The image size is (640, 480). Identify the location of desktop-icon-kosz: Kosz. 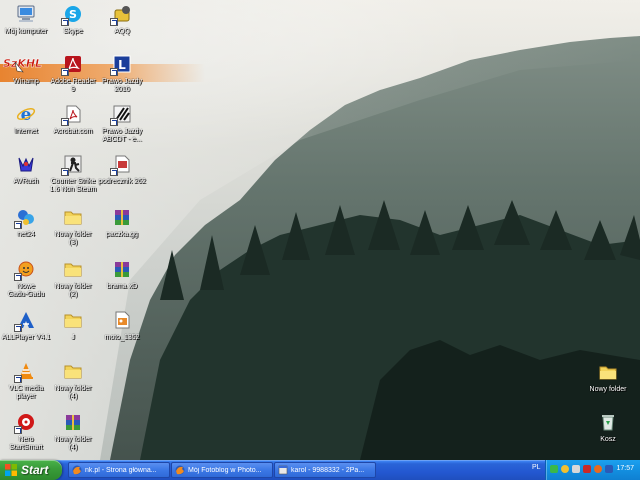
(608, 435).